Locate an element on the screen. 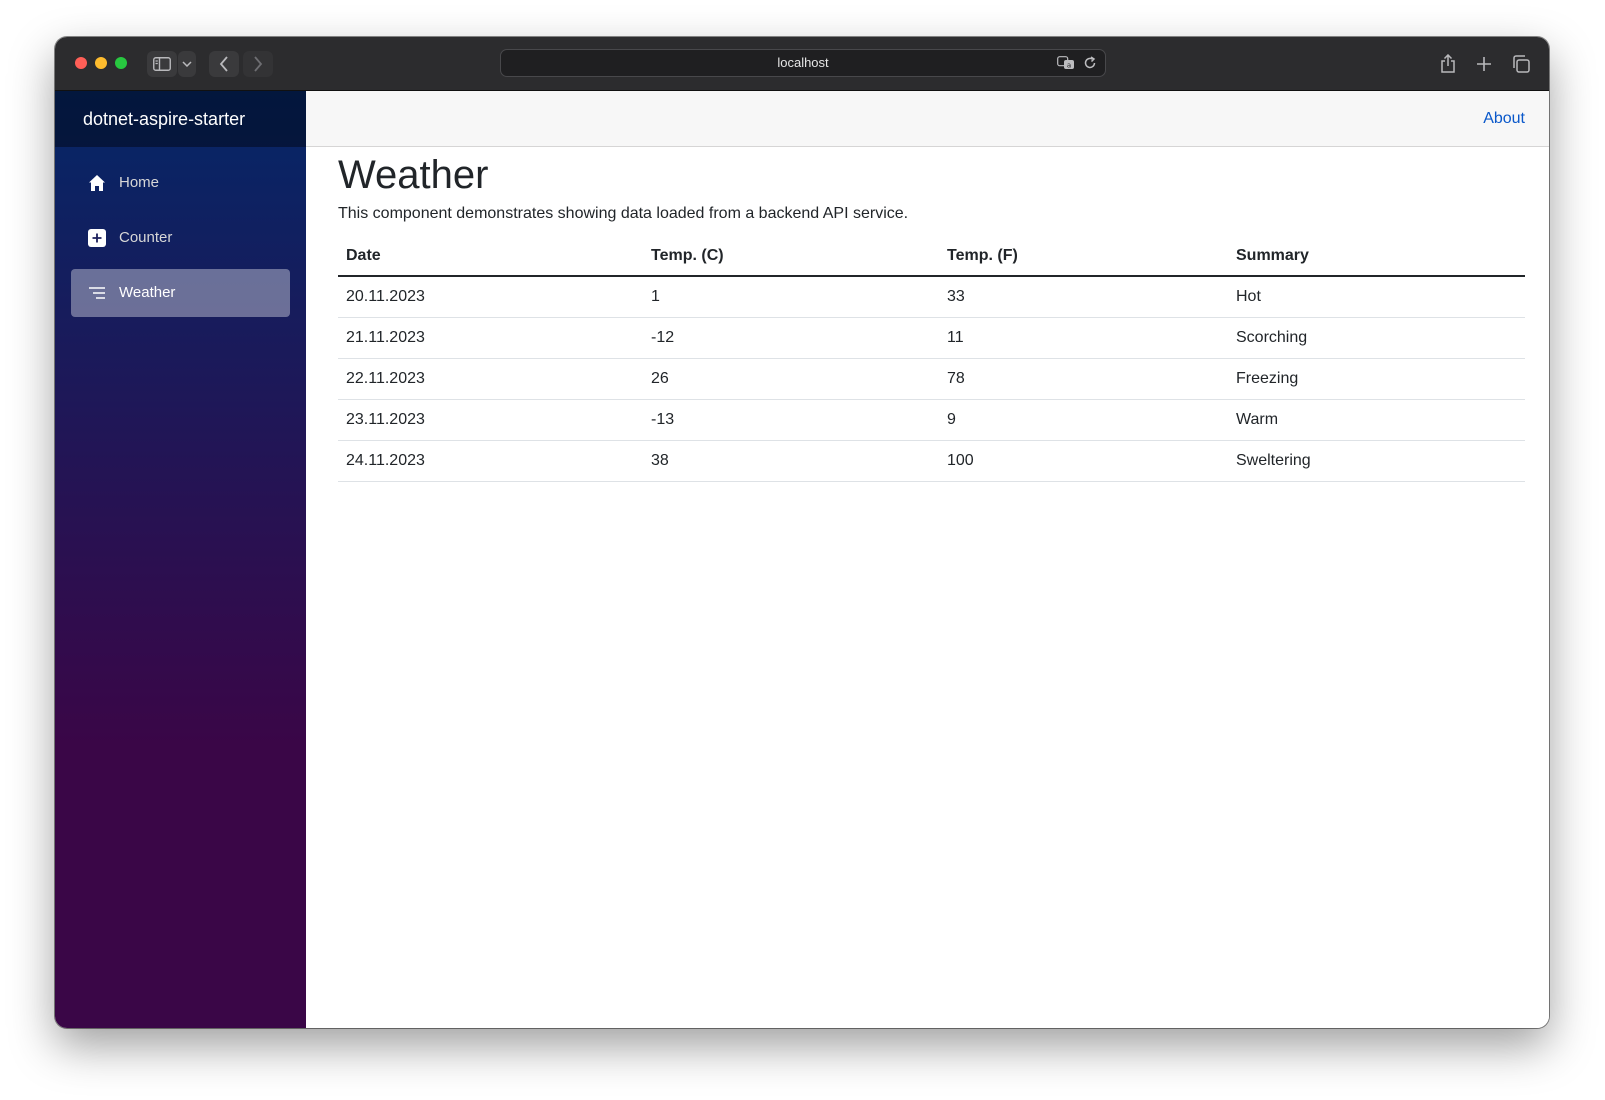 The height and width of the screenshot is (1100, 1605). back-button is located at coordinates (224, 64).